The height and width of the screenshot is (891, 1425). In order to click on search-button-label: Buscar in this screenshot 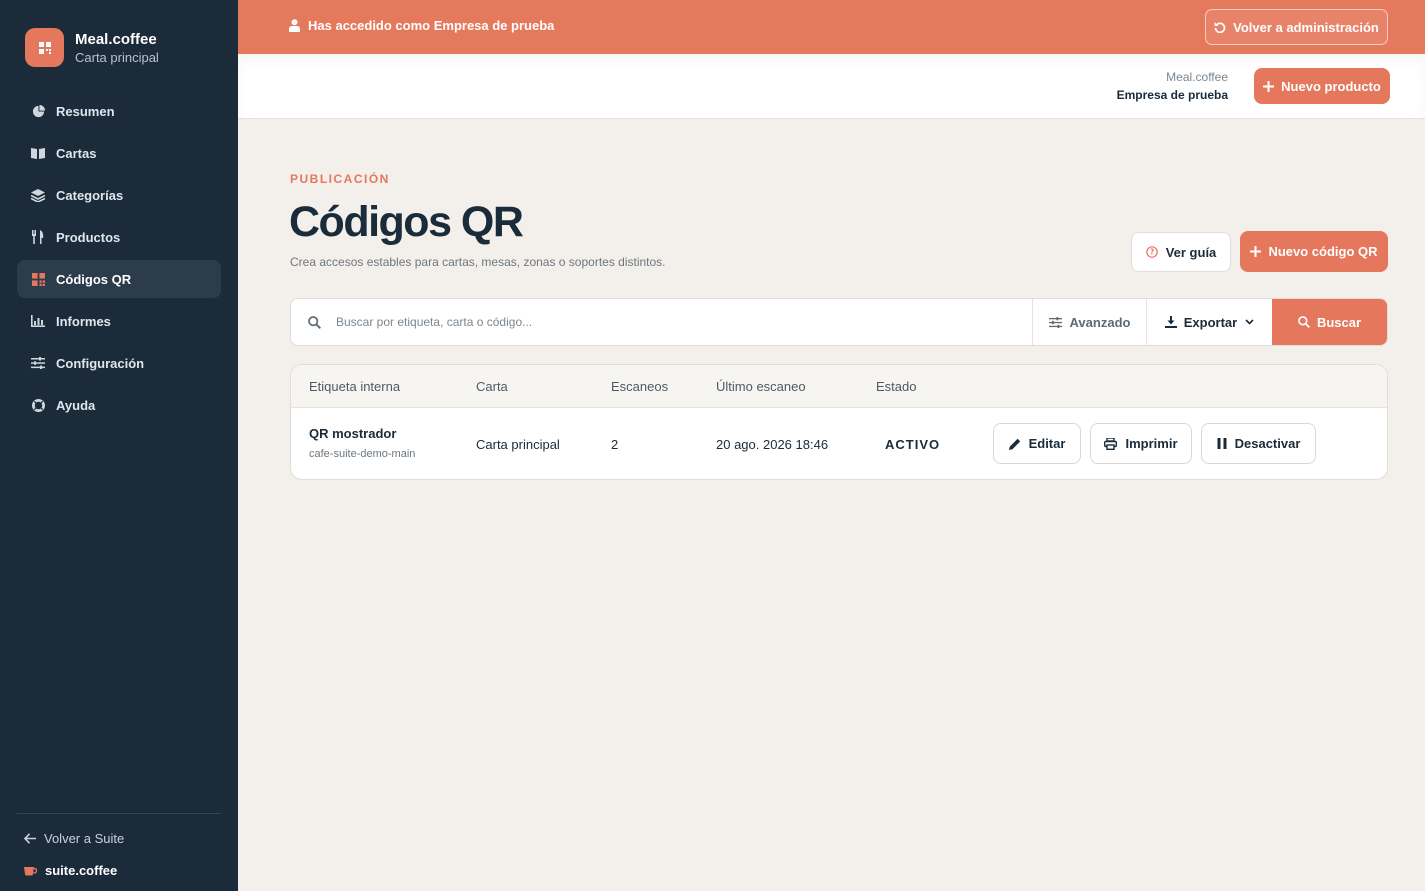, I will do `click(1339, 322)`.